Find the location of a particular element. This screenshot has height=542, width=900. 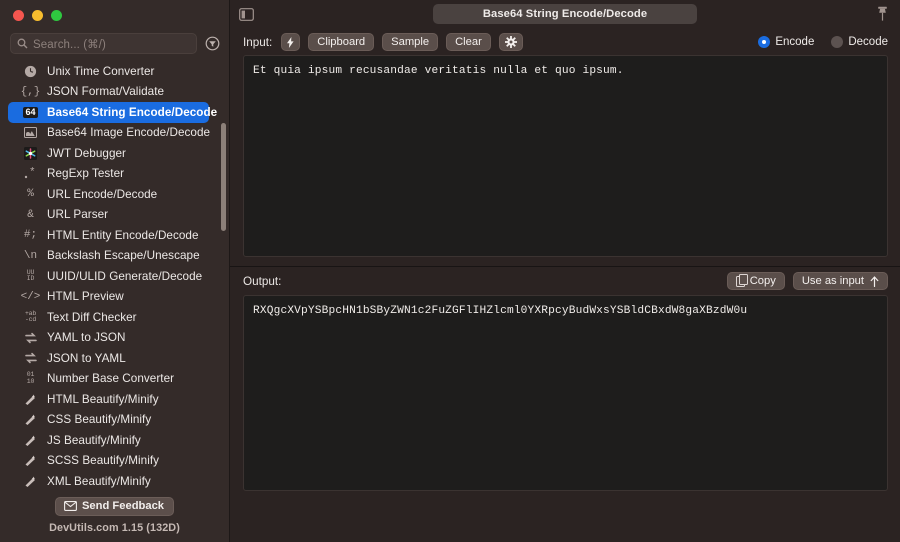

sidebar-item-html-preview: </> HTML Preview is located at coordinates (108, 297).